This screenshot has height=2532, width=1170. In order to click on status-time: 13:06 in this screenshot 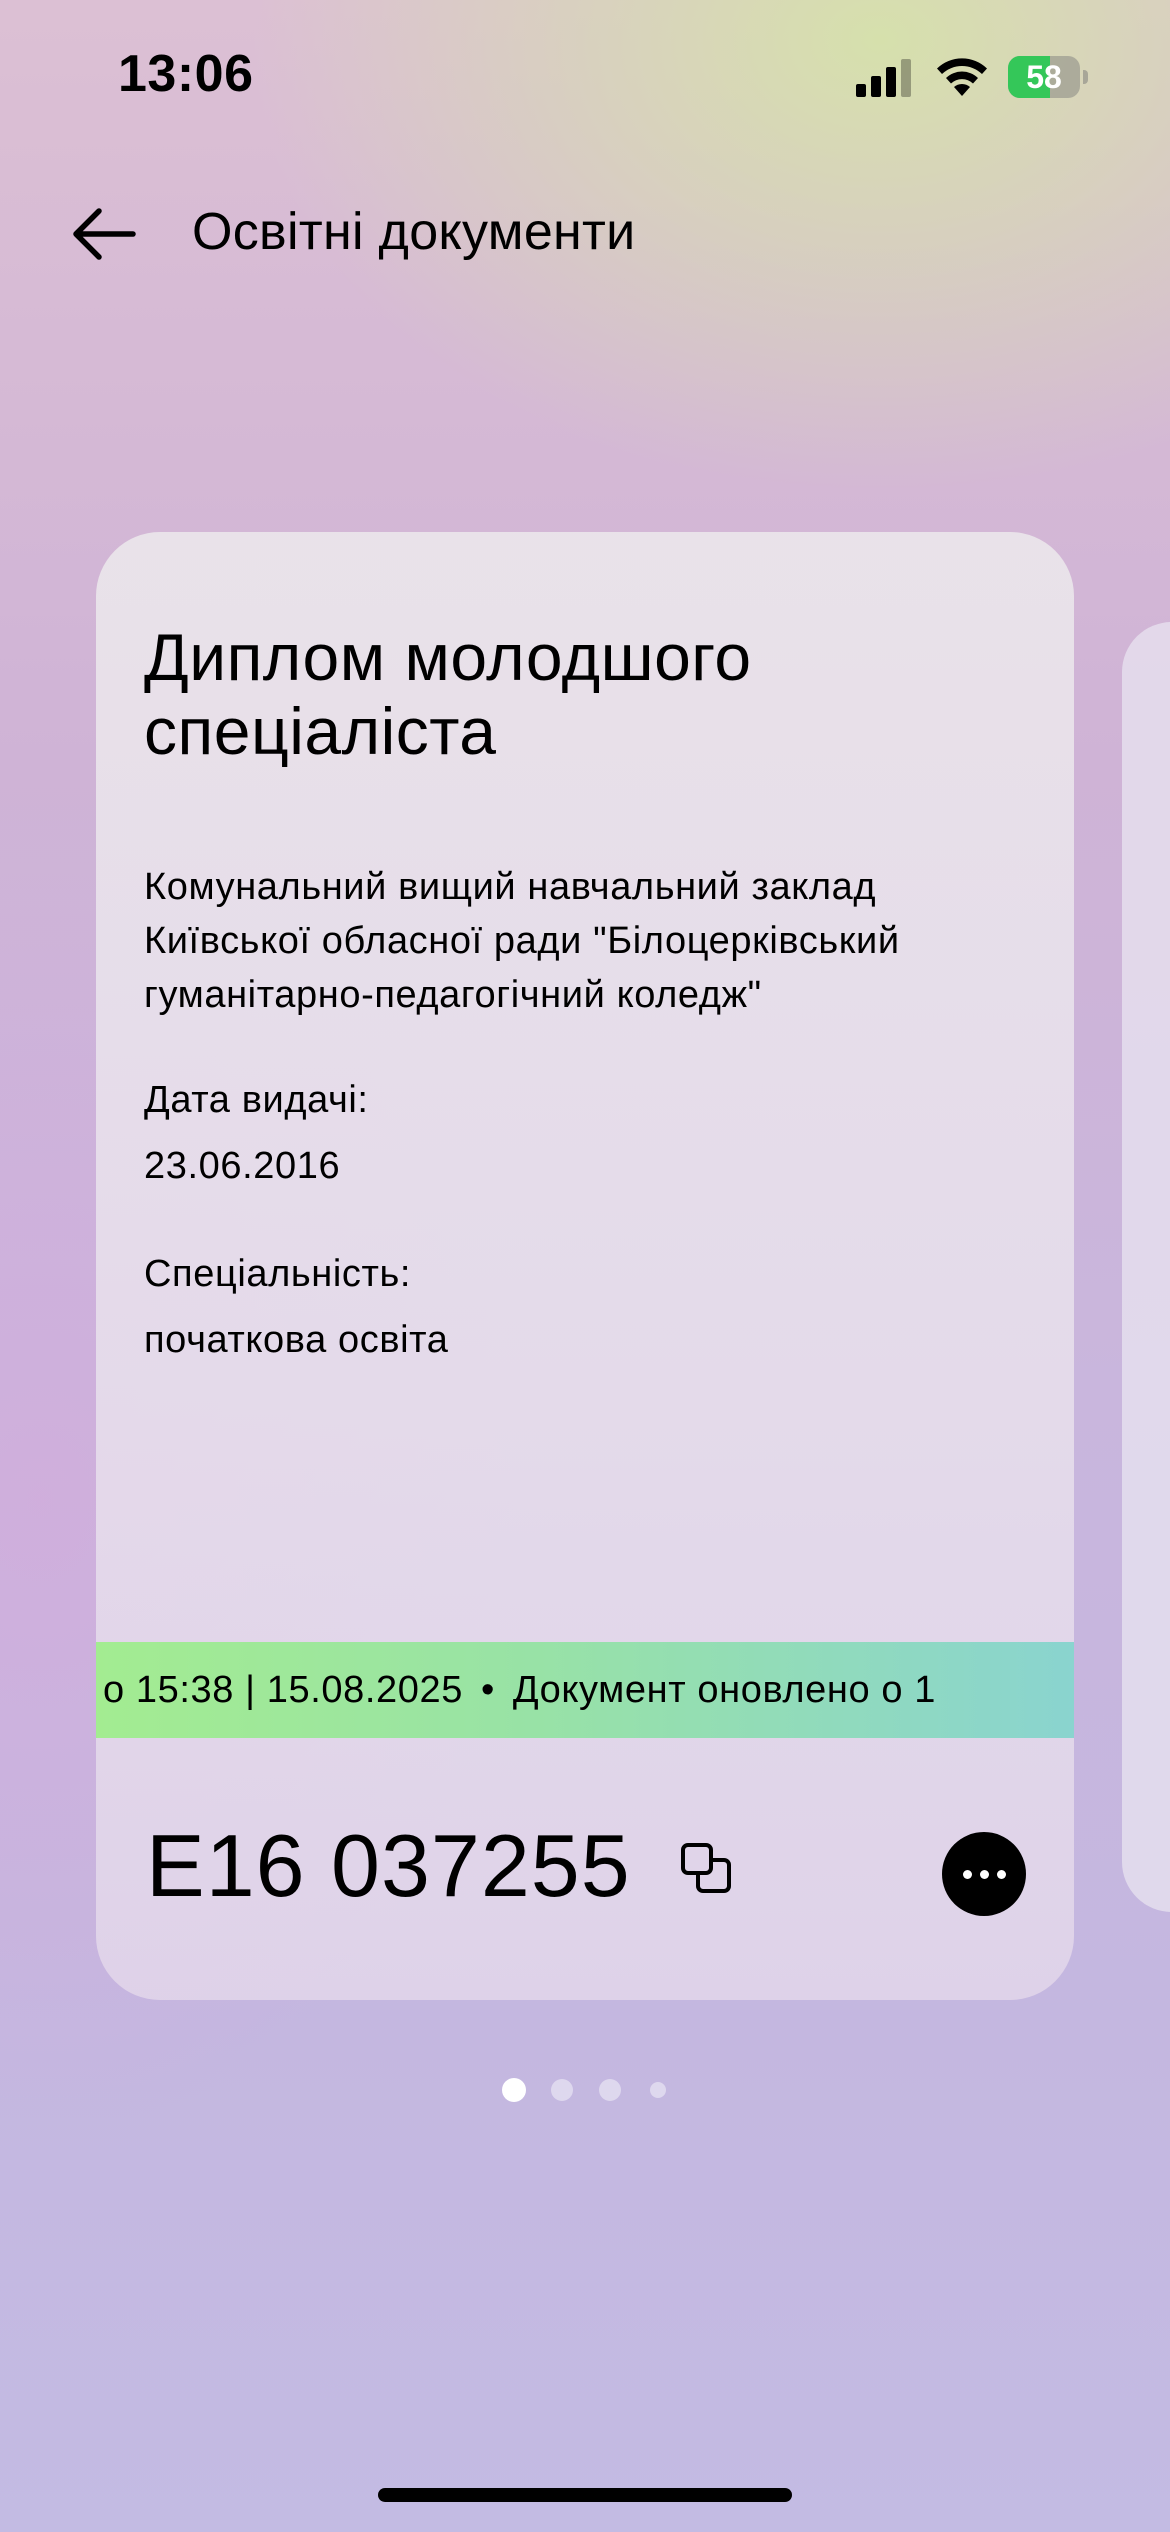, I will do `click(186, 74)`.